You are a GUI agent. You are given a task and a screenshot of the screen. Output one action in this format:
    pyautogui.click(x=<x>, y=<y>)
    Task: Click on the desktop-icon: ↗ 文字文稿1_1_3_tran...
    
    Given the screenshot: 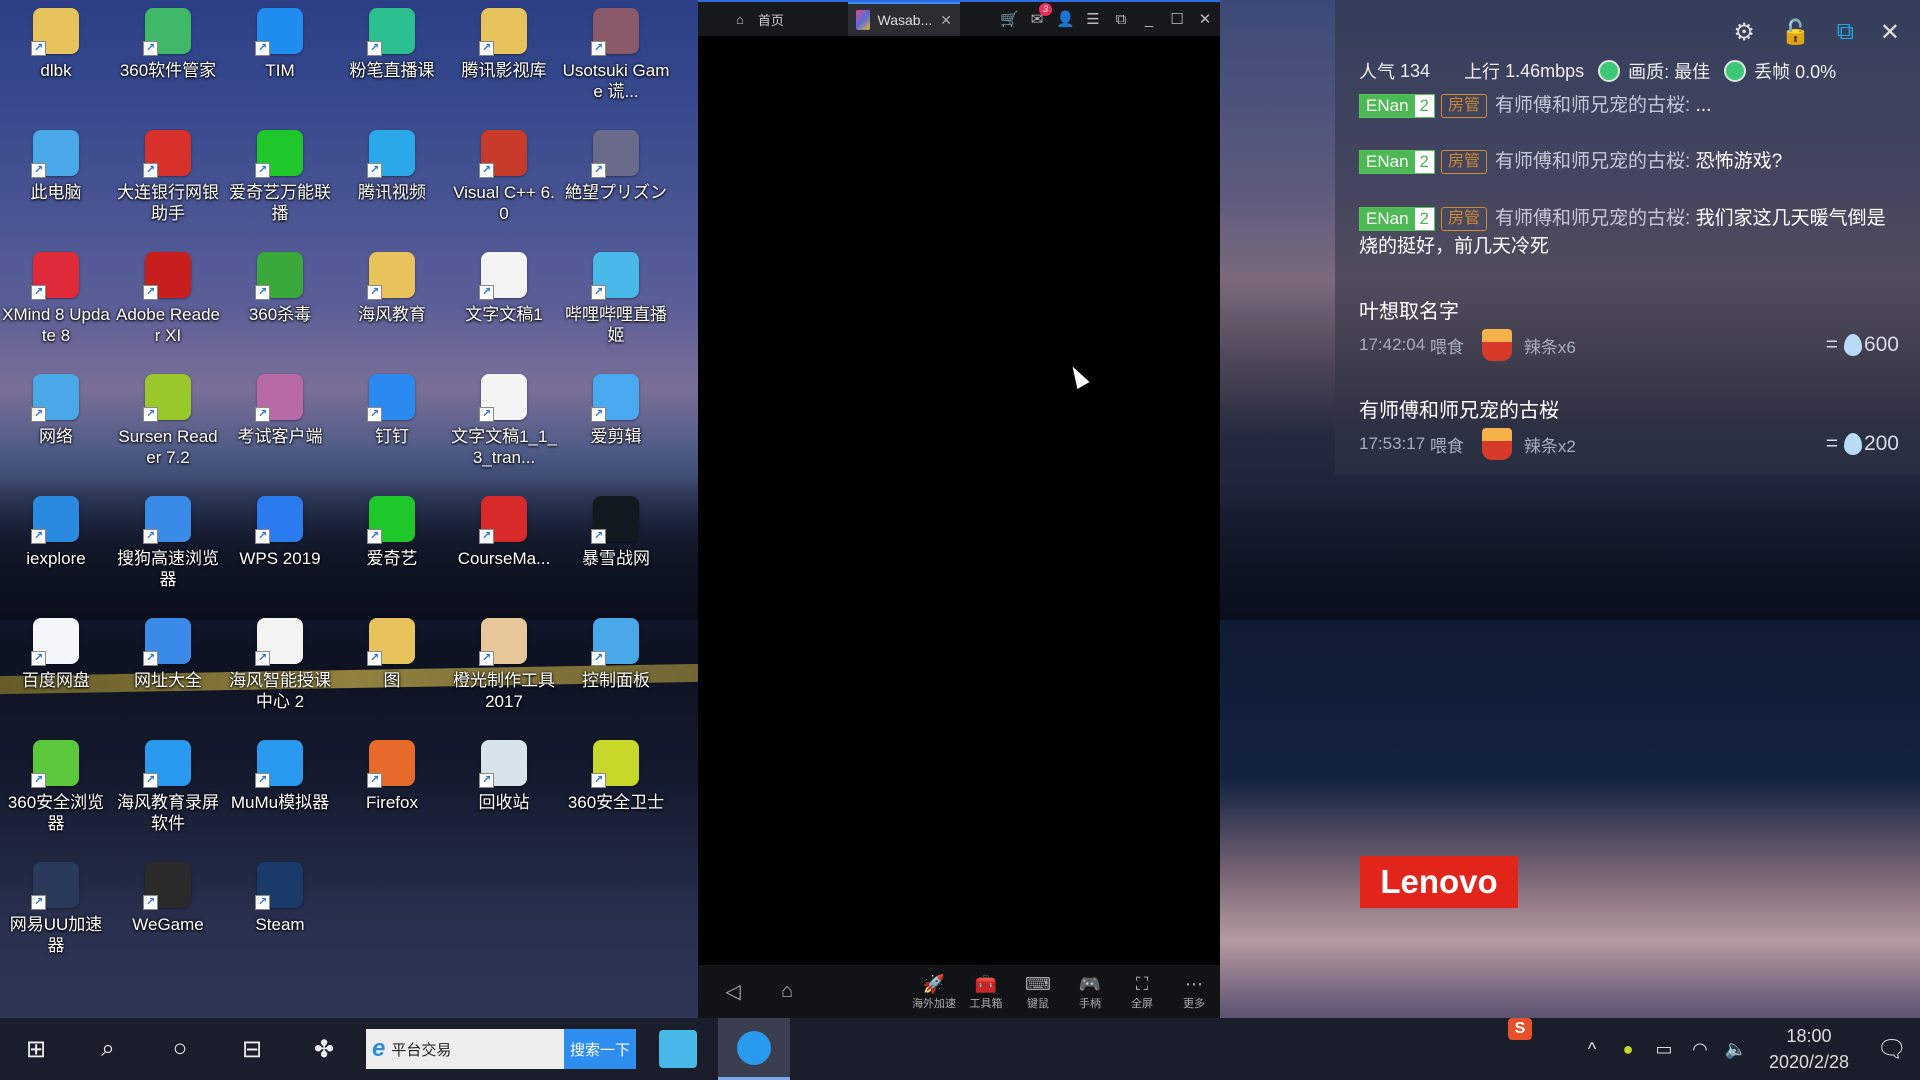 What is the action you would take?
    pyautogui.click(x=504, y=421)
    